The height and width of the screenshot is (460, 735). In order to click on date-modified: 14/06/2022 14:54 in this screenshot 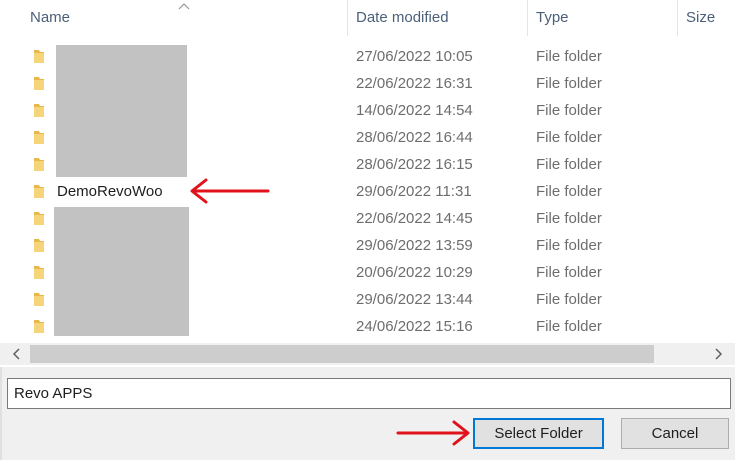, I will do `click(414, 110)`.